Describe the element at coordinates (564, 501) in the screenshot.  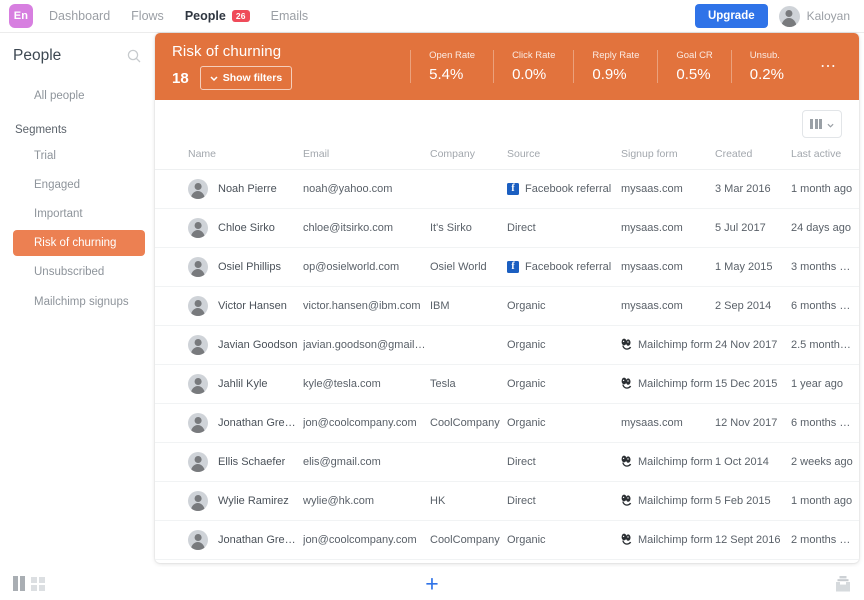
I see `cell-source: Direct` at that location.